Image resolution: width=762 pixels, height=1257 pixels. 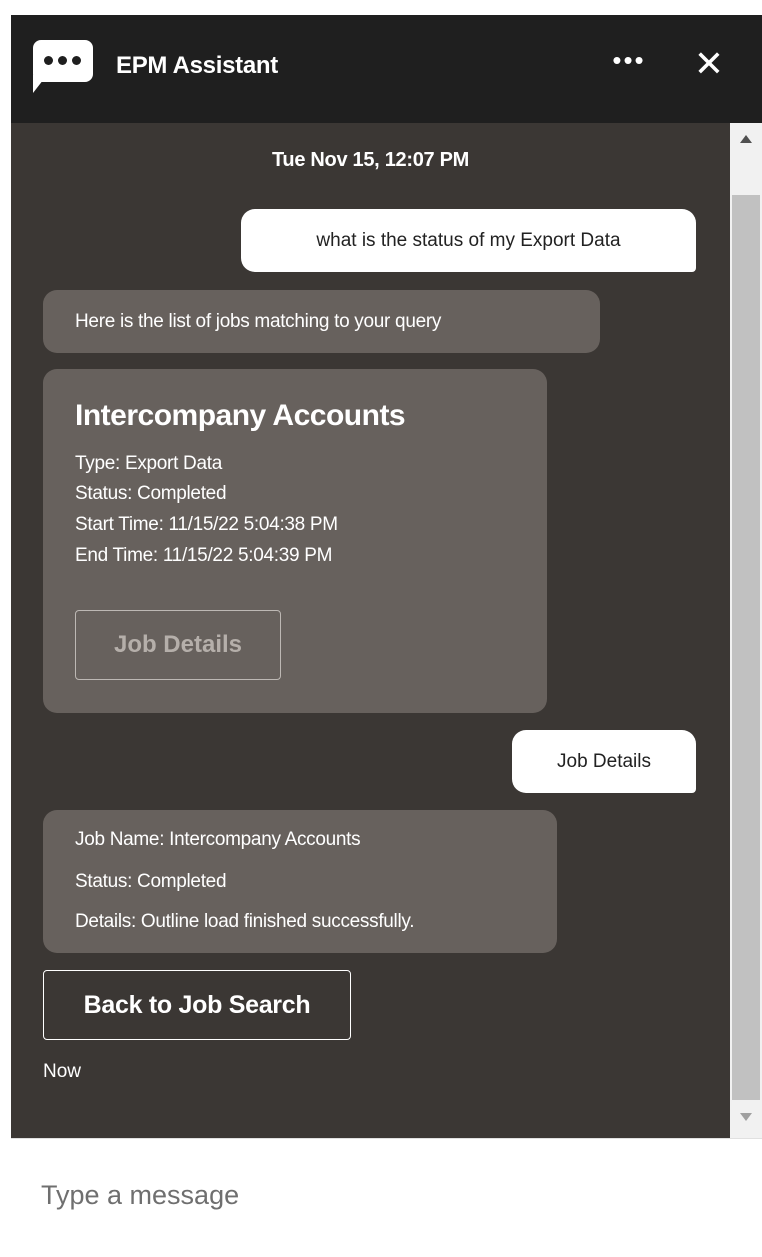 I want to click on chat-bubble-tail, so click(x=40, y=84).